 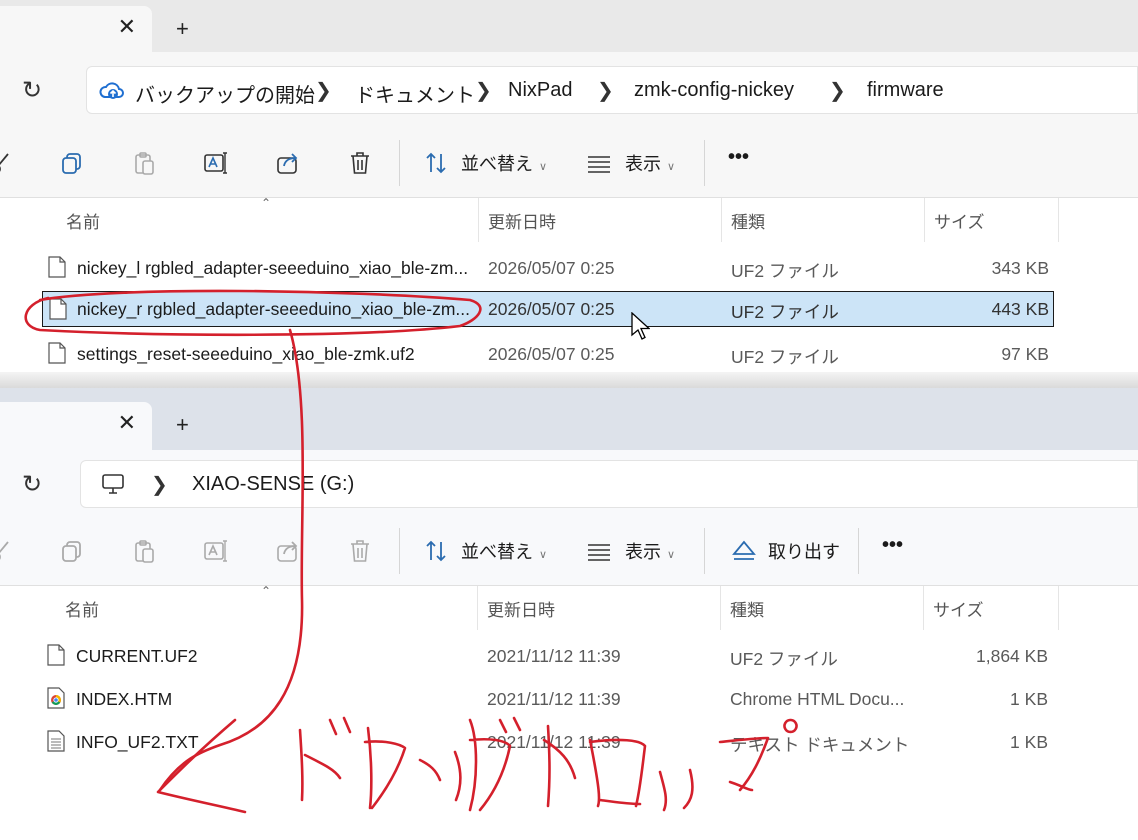 What do you see at coordinates (804, 551) in the screenshot?
I see `eject-button: 取り出す` at bounding box center [804, 551].